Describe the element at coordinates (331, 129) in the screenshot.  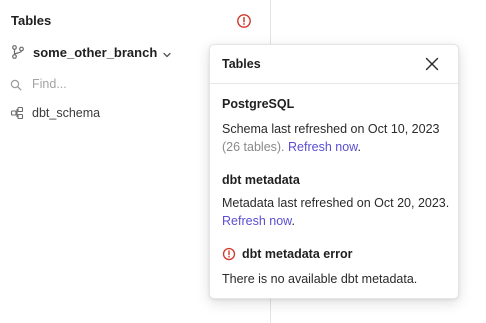
I see `postgres-refresh-text: Schema last refreshed on Oct 10, 2023` at that location.